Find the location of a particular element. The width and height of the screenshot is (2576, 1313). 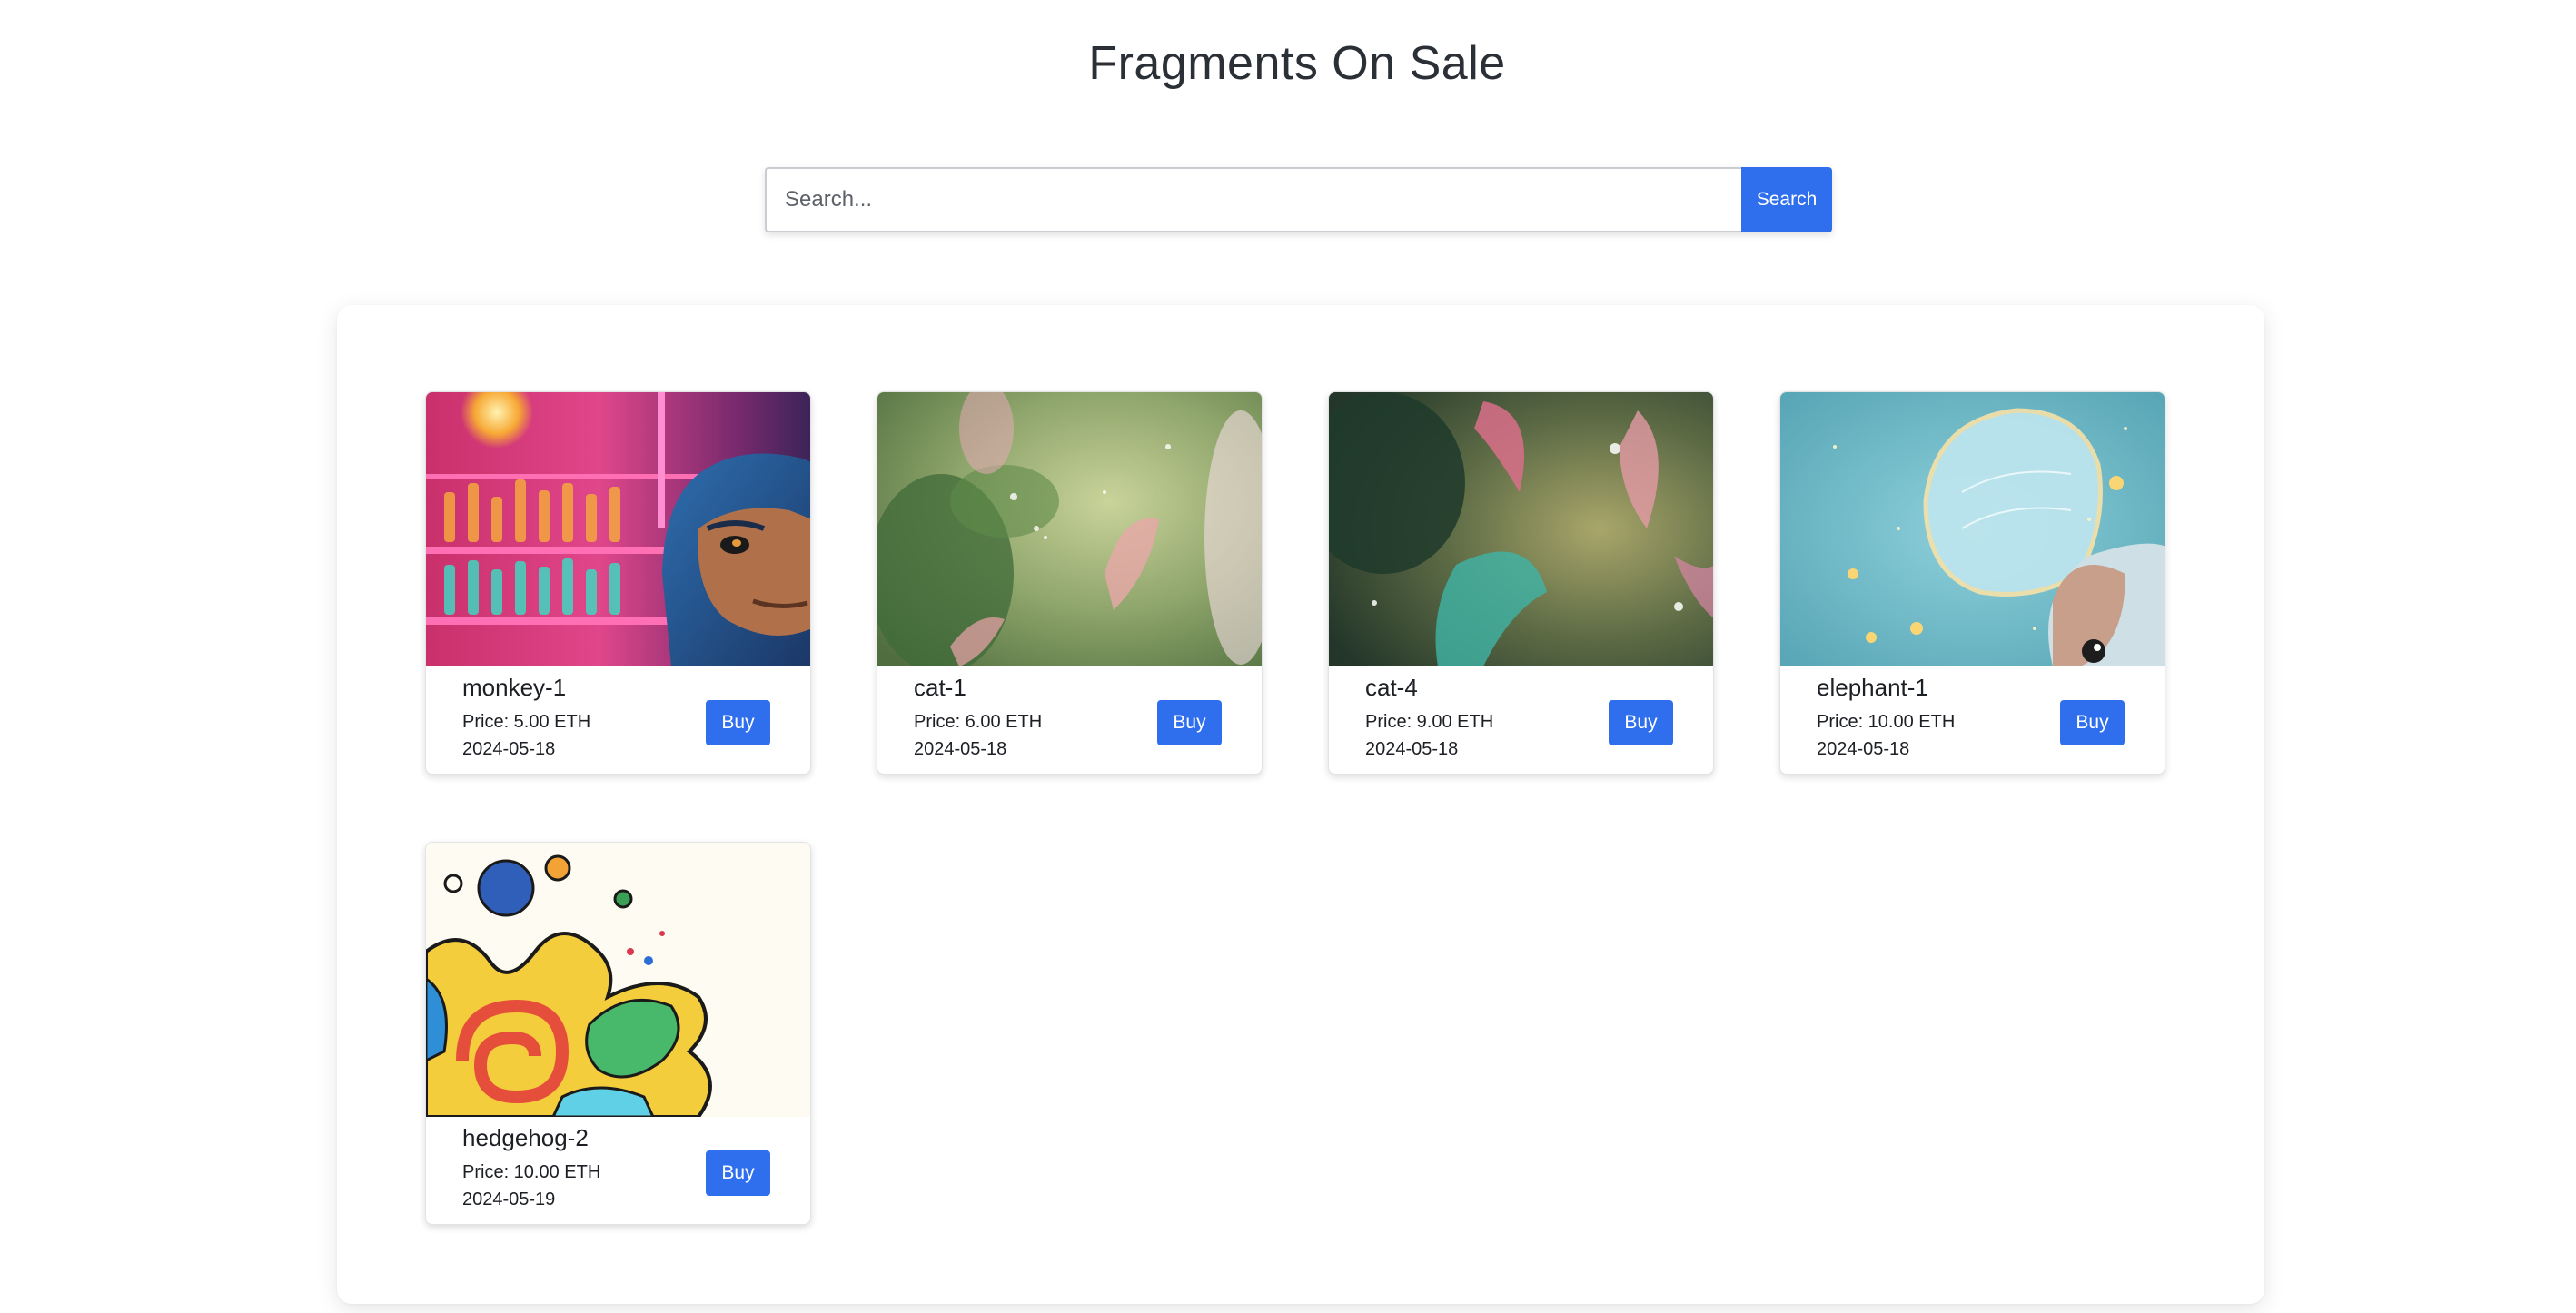

fragment-name: cat-4 is located at coordinates (1391, 687).